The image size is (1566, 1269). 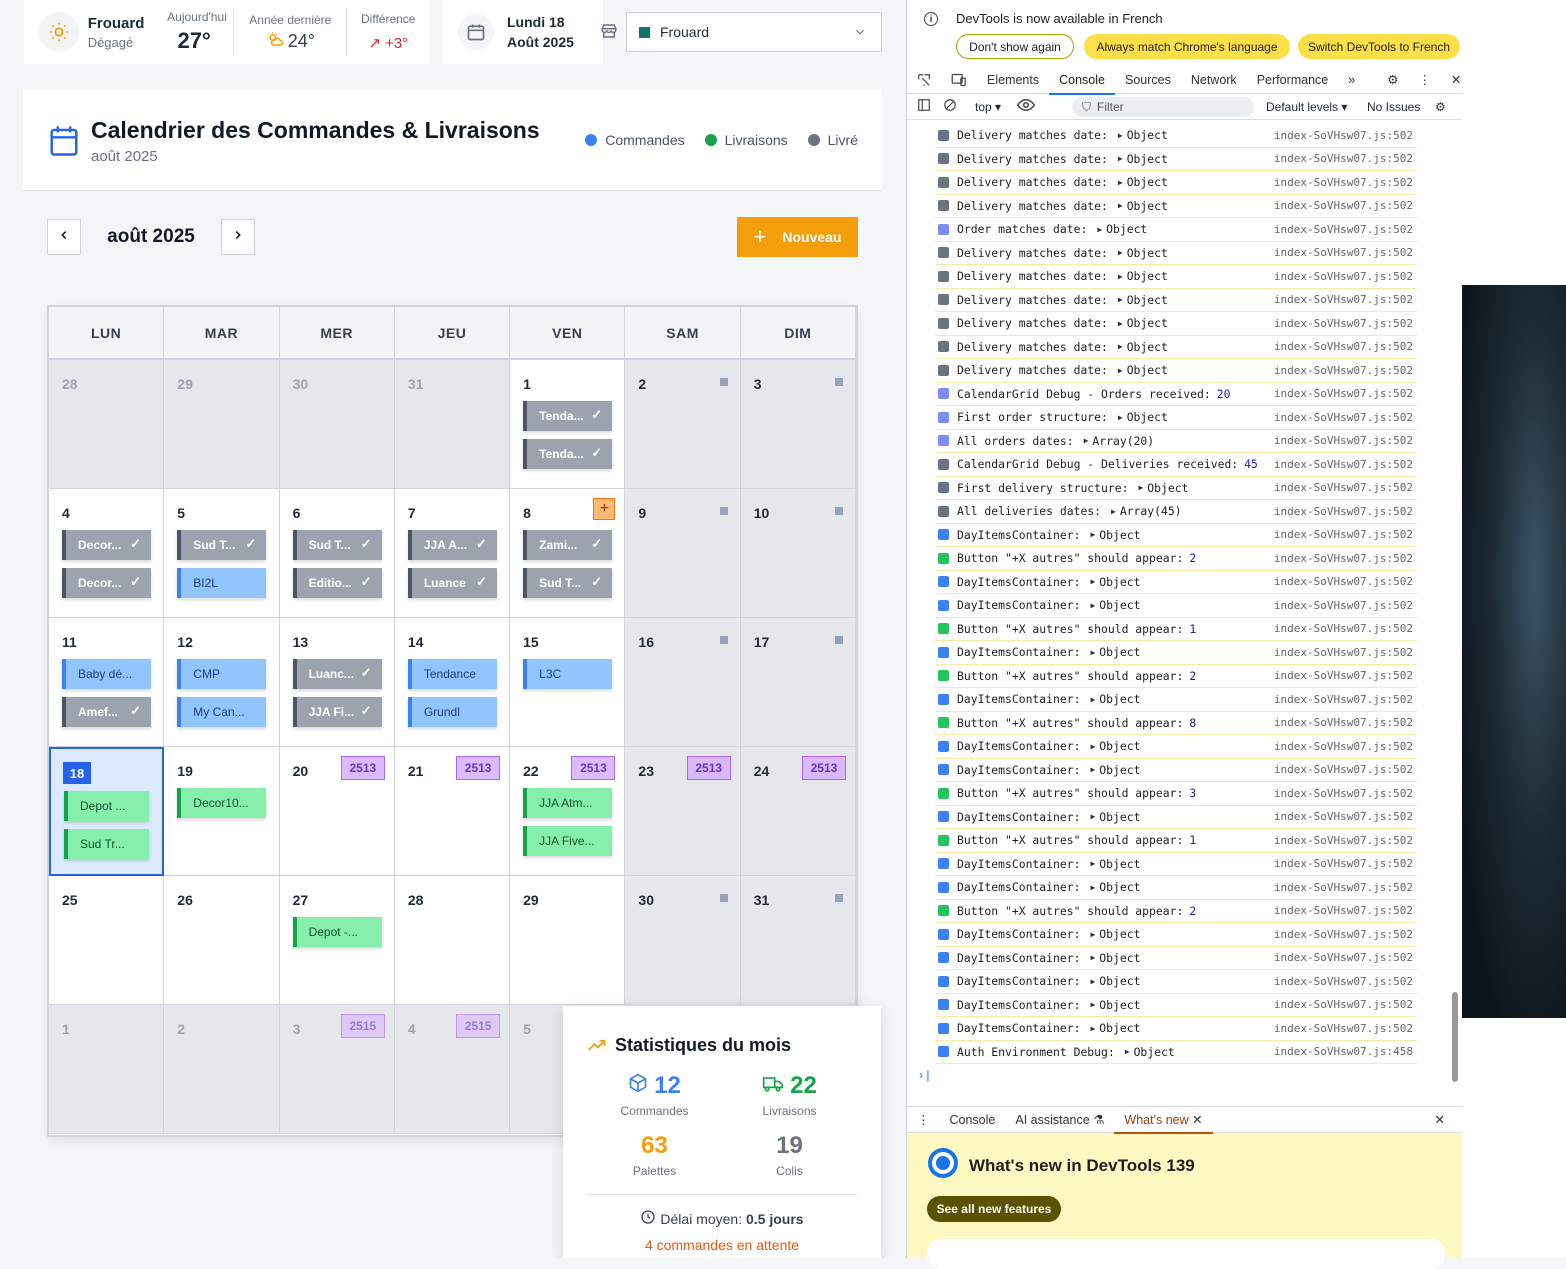 What do you see at coordinates (1015, 46) in the screenshot?
I see `dont-show-again-button: Don't show again` at bounding box center [1015, 46].